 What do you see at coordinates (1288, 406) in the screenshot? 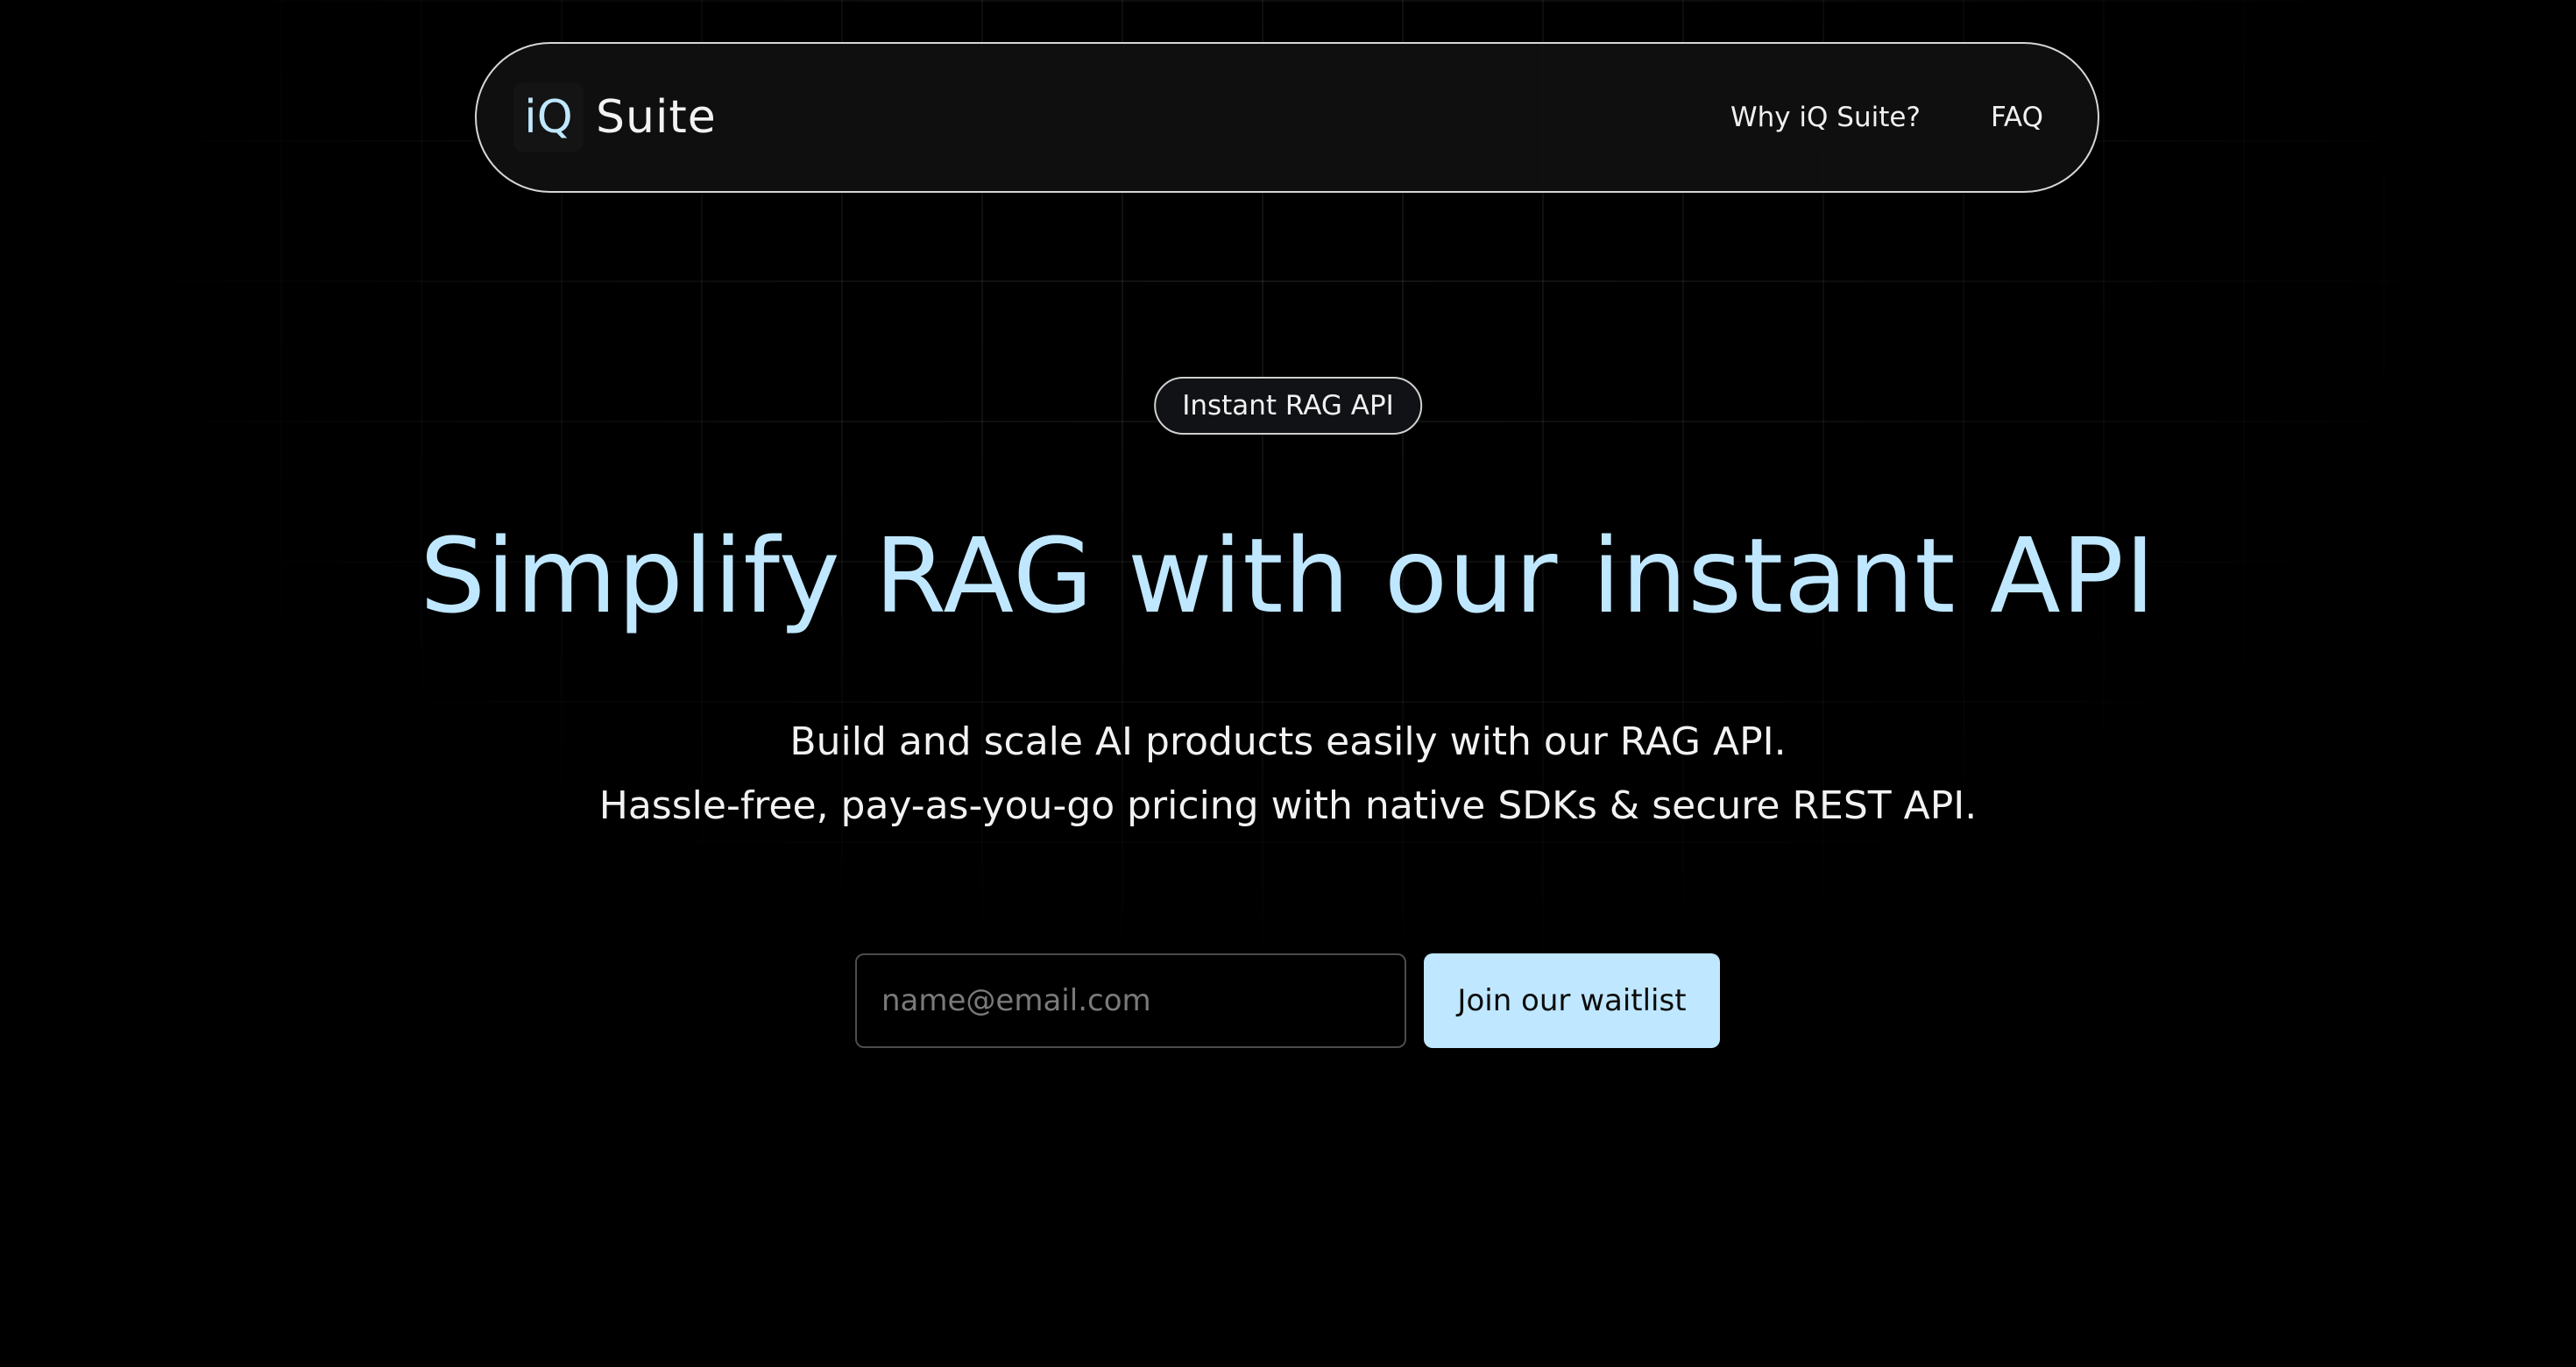
I see `hero-badge: Instant RAG API` at bounding box center [1288, 406].